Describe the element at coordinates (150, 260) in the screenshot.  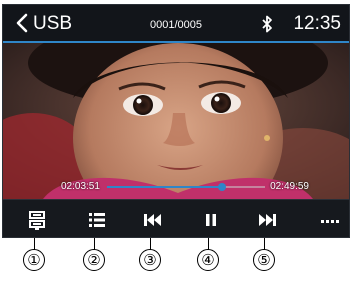
I see `callout-3: ③` at that location.